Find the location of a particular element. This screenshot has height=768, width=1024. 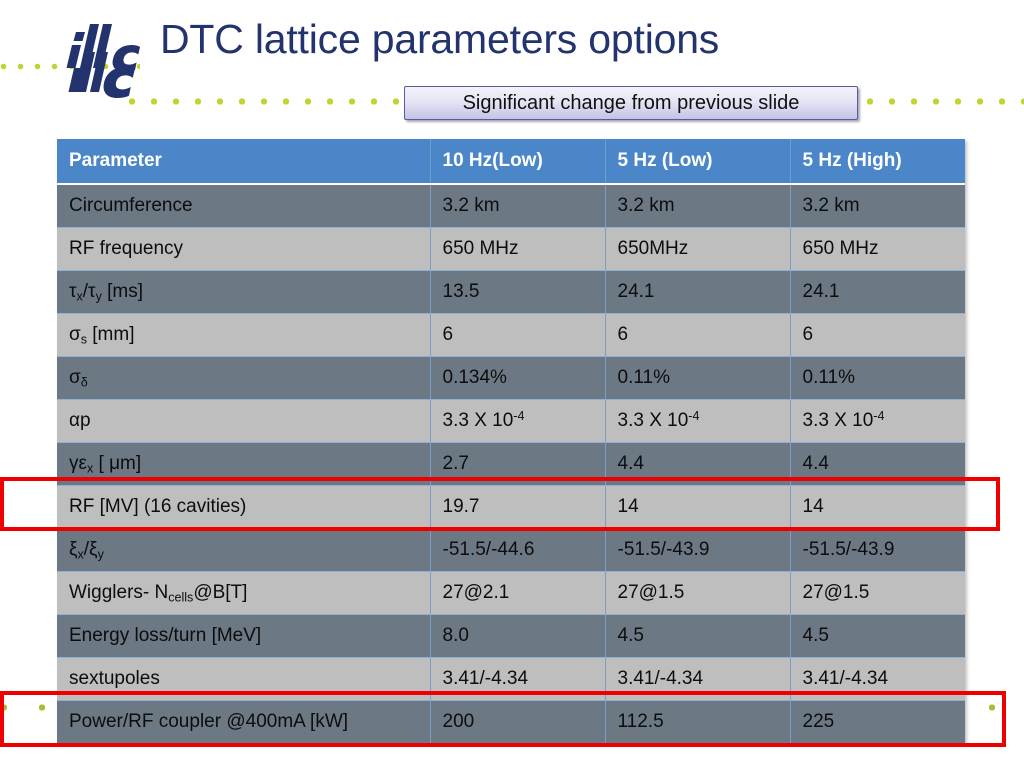

row-parameter-label: RF frequency is located at coordinates (244, 249).